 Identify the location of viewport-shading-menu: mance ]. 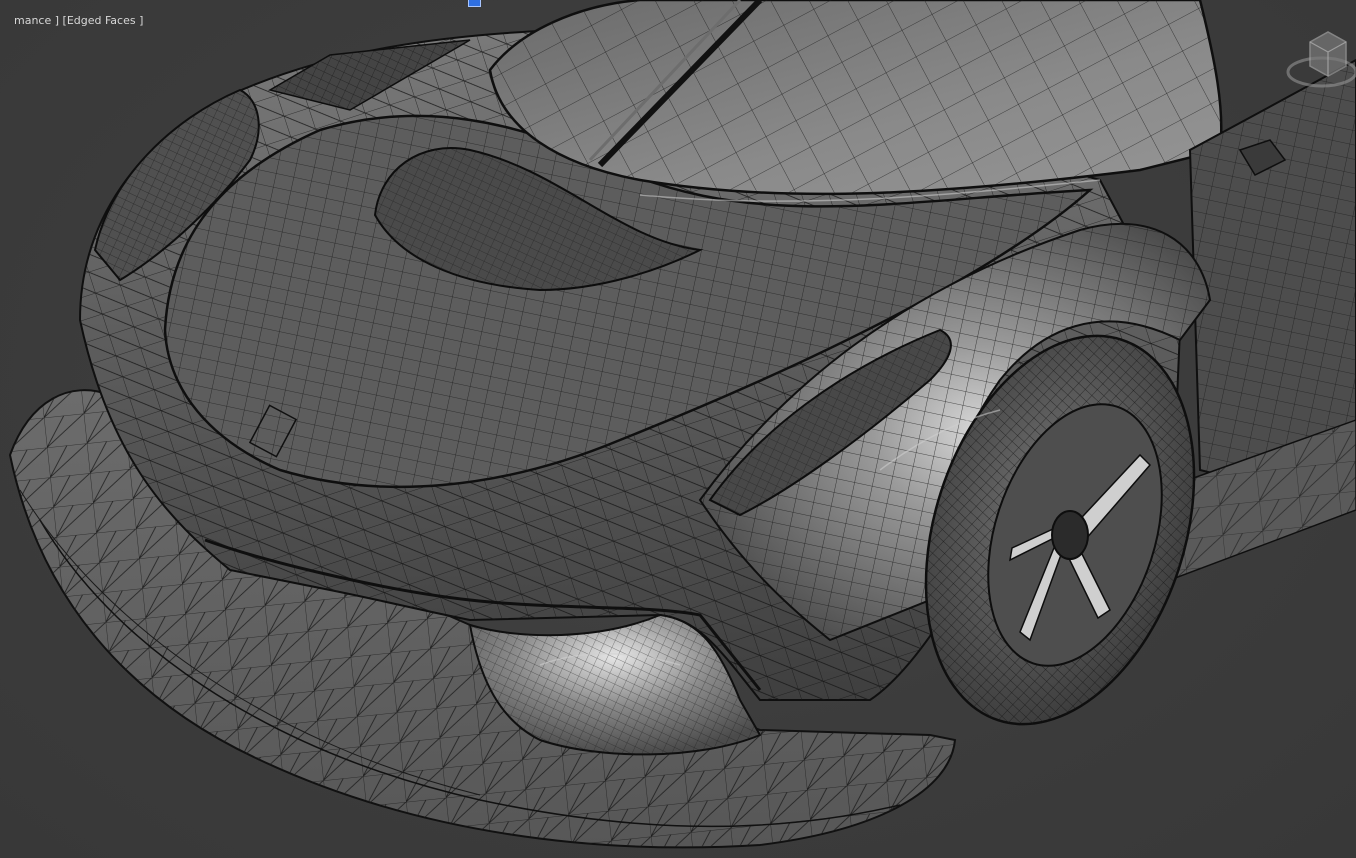
(36, 20).